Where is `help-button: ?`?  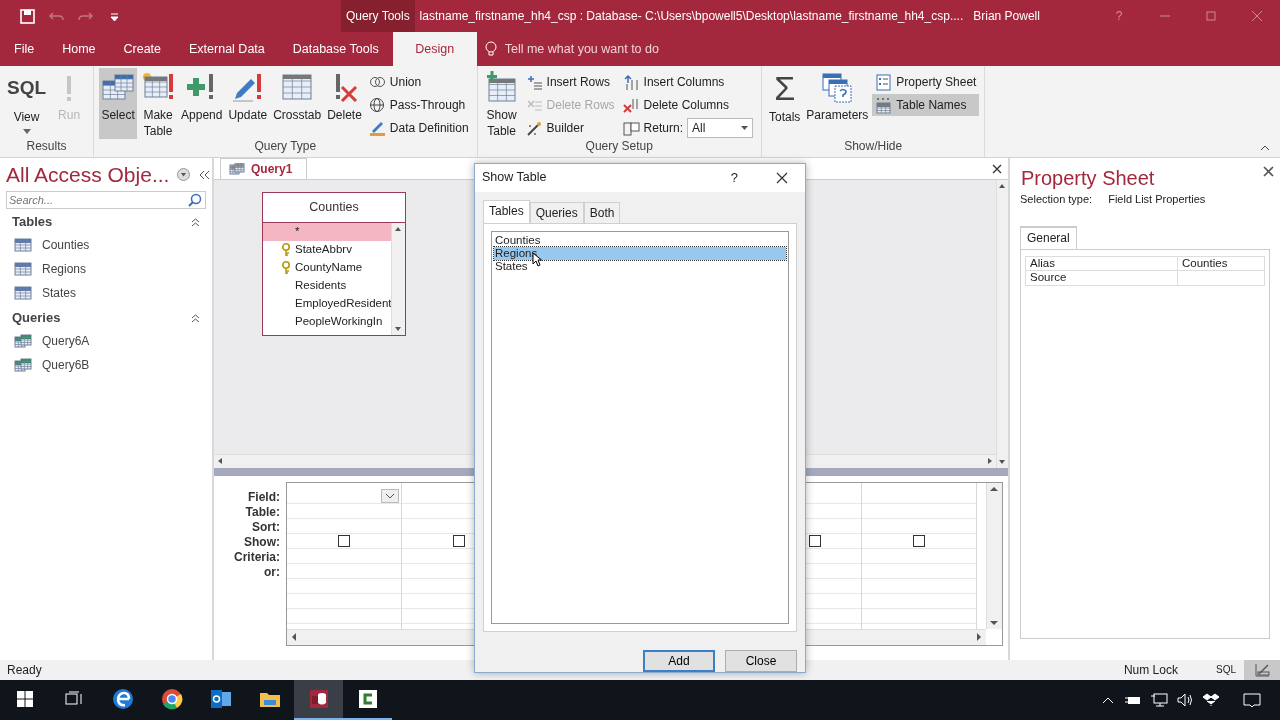
help-button: ? is located at coordinates (734, 178).